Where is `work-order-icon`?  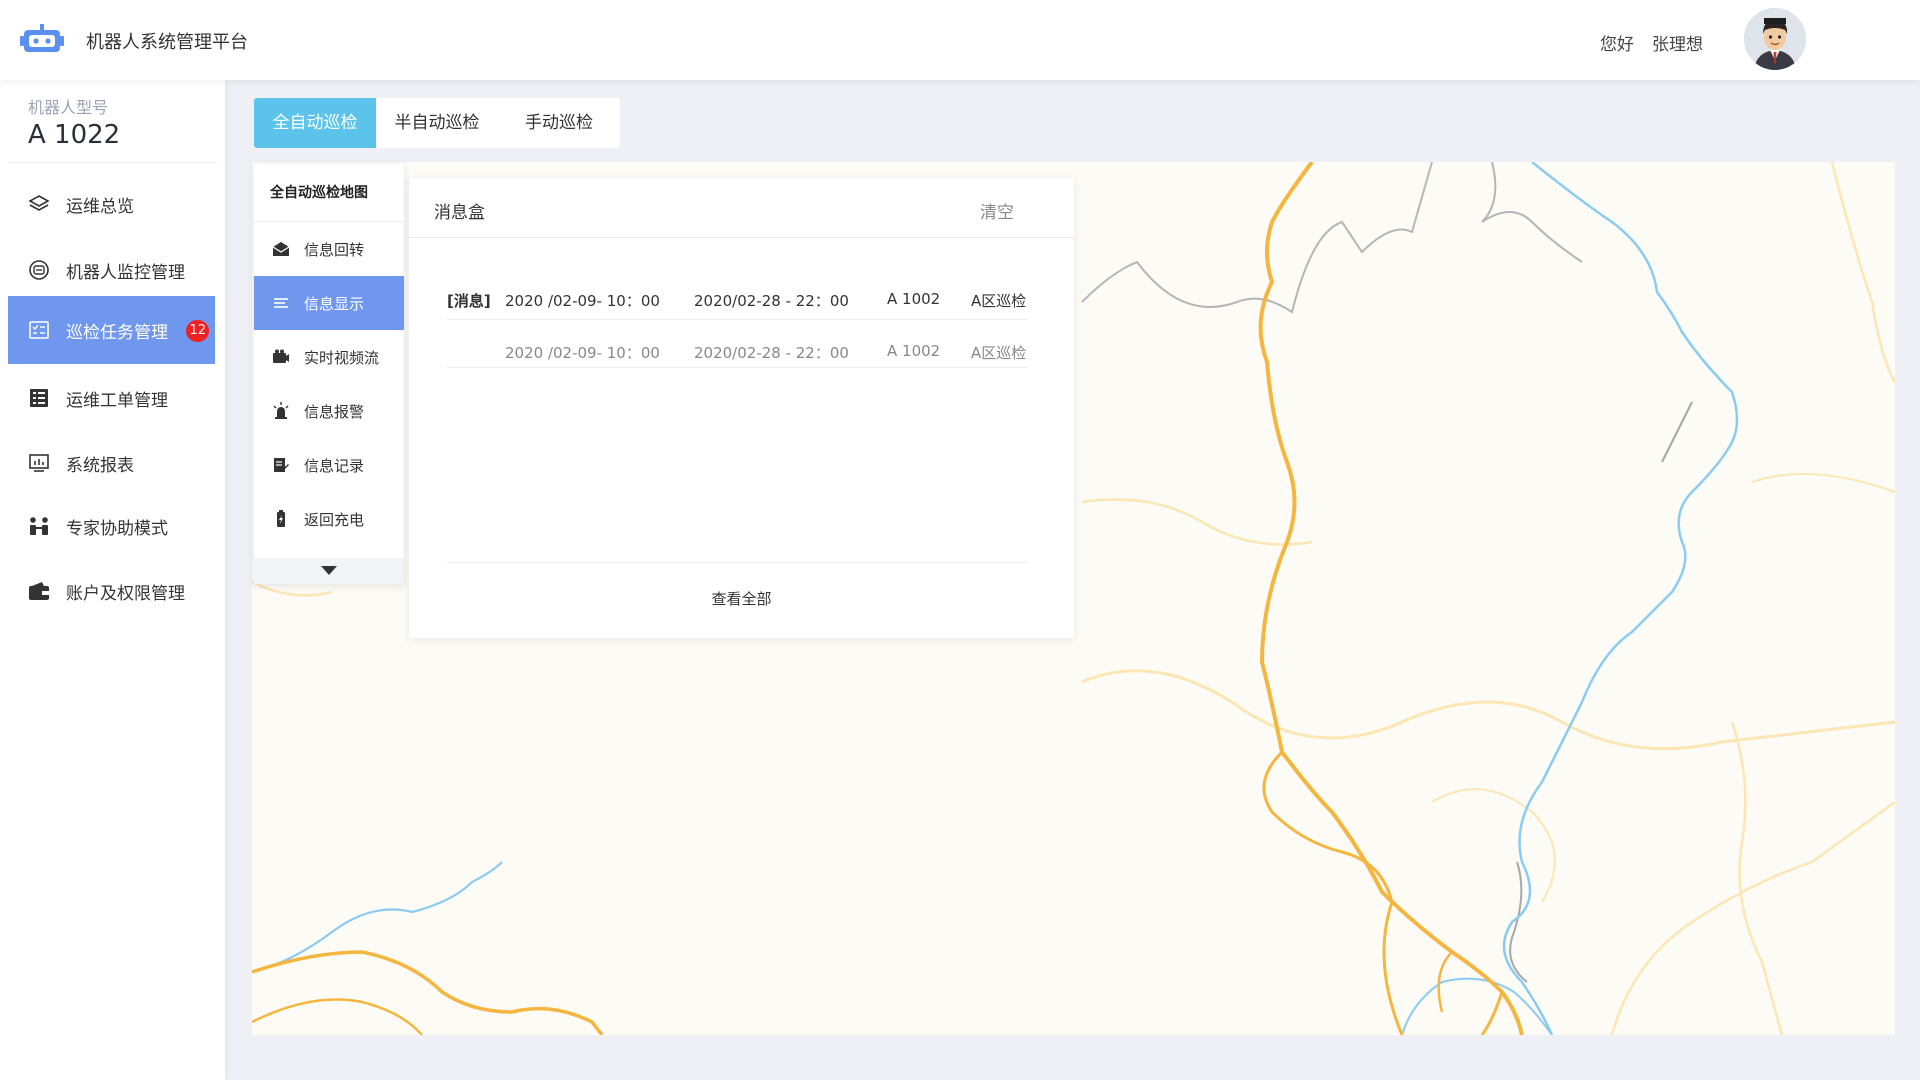 work-order-icon is located at coordinates (39, 398).